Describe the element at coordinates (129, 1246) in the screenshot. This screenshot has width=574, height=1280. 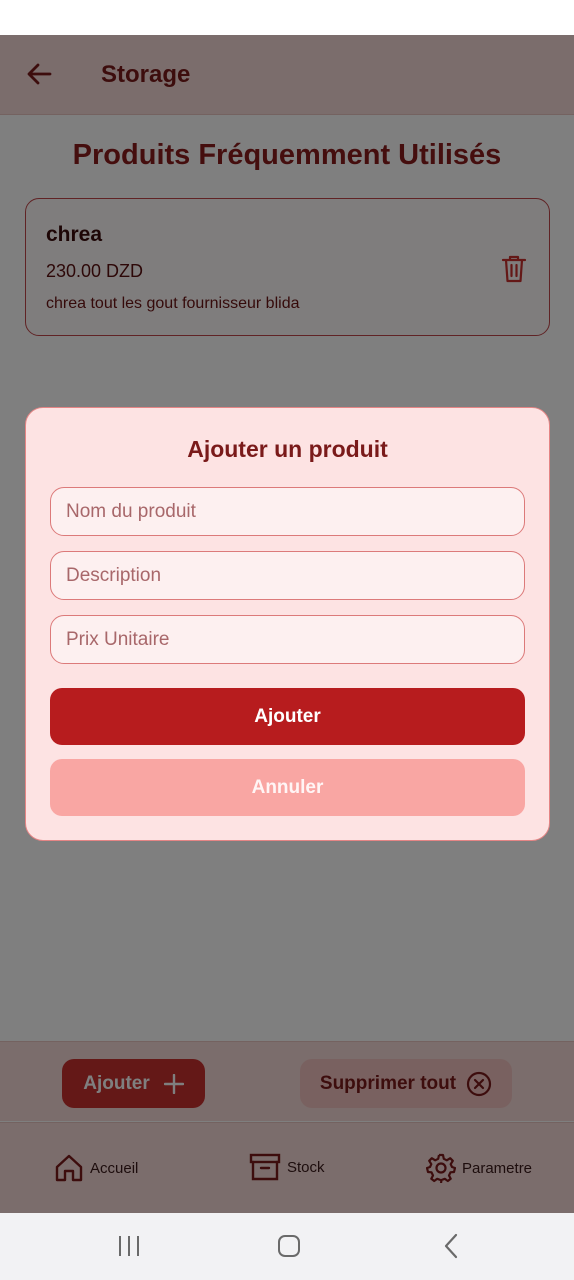
I see `recent-apps-icon` at that location.